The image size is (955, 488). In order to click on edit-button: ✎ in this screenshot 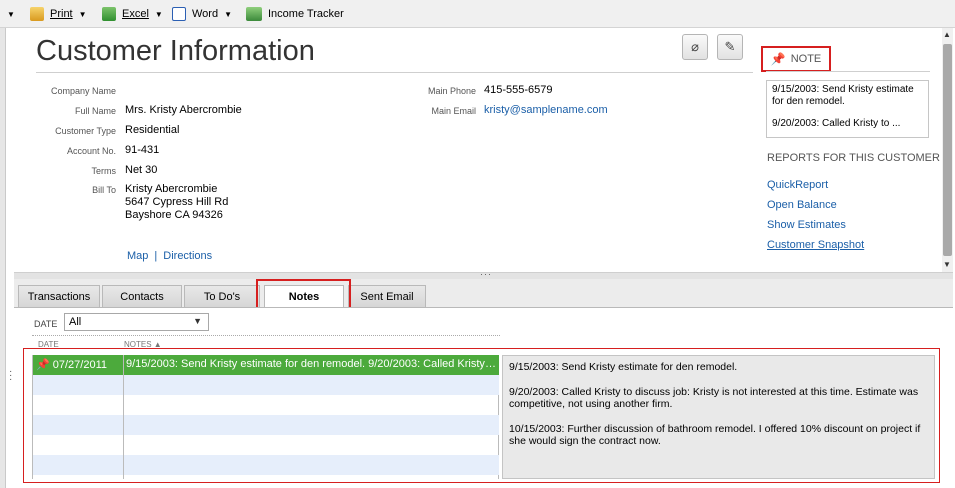, I will do `click(730, 47)`.